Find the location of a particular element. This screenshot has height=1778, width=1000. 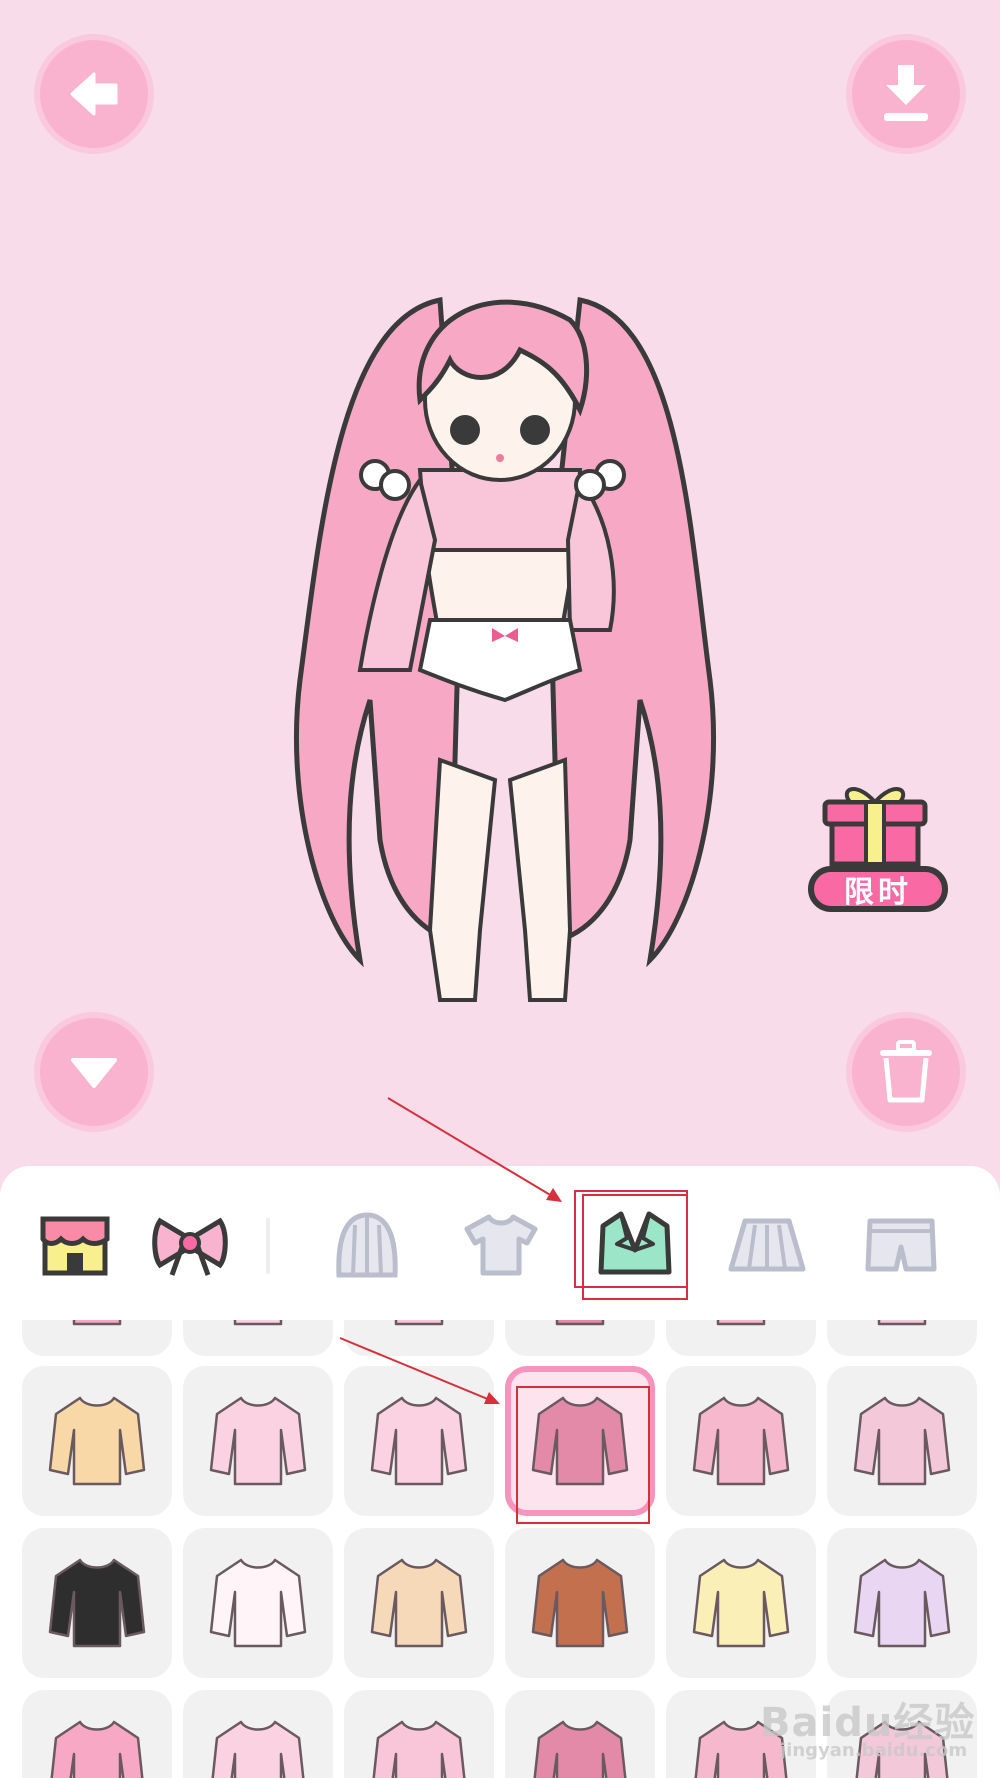

trash-icon is located at coordinates (906, 1072).